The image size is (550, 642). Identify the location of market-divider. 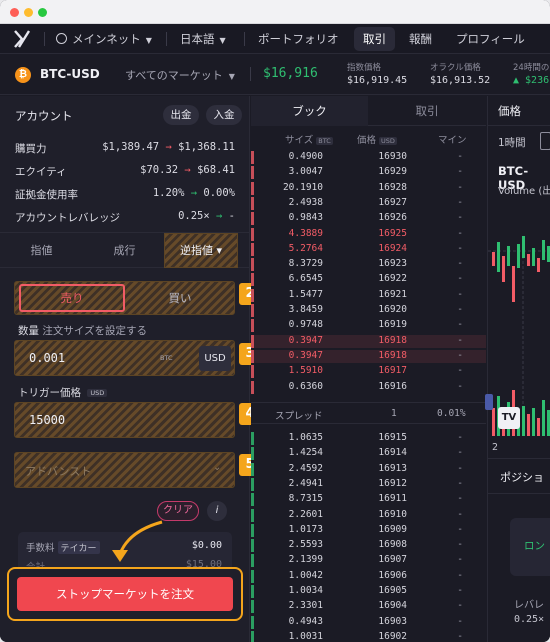
(250, 74).